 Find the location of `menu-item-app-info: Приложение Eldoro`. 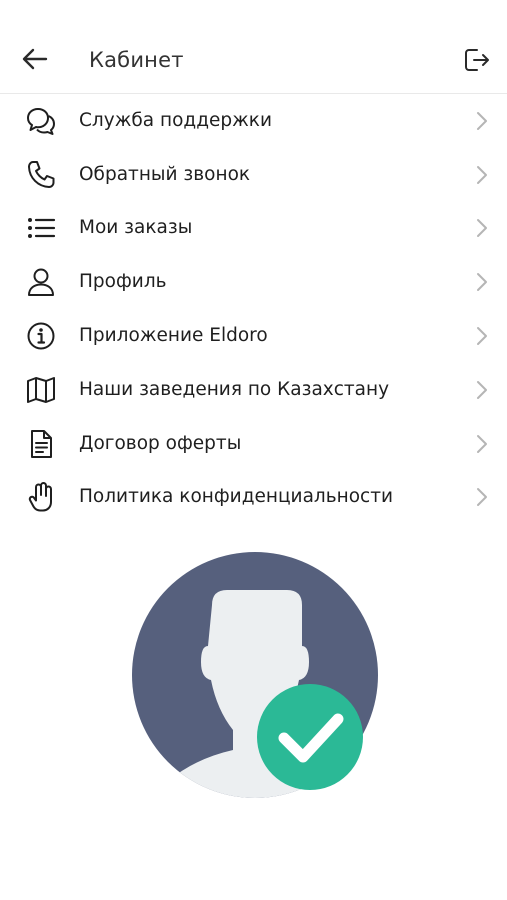

menu-item-app-info: Приложение Eldoro is located at coordinates (253, 336).